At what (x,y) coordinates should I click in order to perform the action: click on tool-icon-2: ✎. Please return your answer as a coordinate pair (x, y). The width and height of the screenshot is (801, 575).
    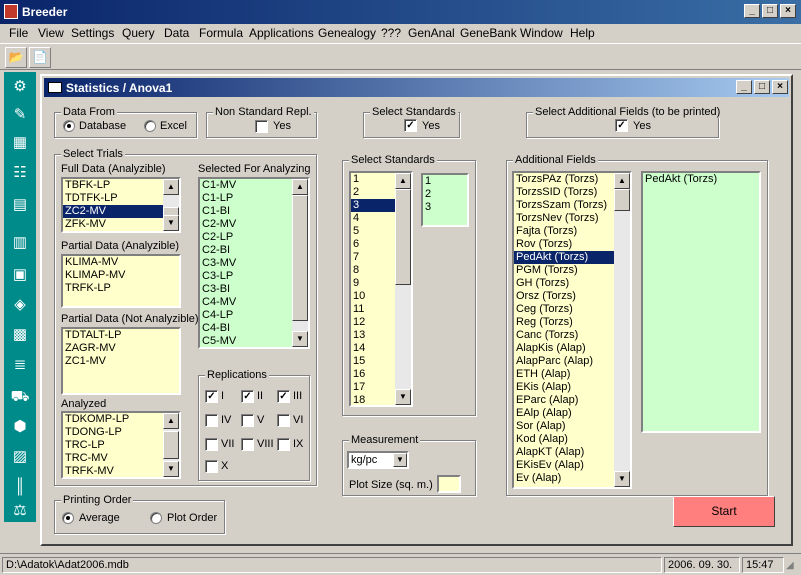
    Looking at the image, I should click on (20, 115).